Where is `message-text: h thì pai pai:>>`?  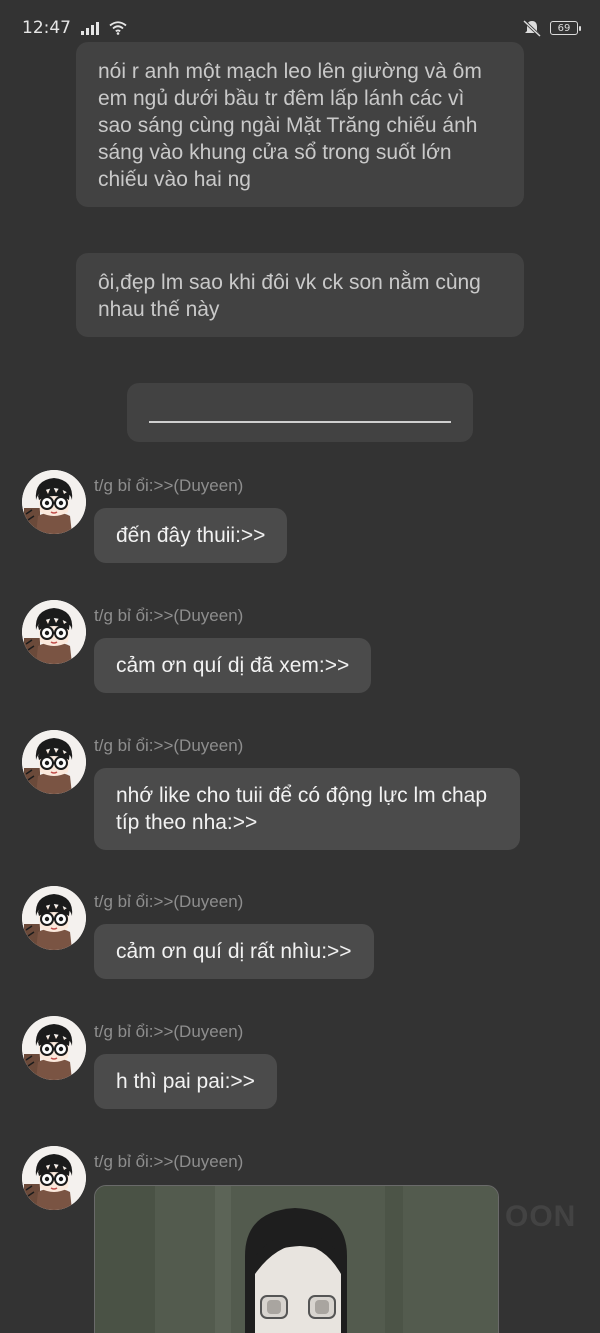
message-text: h thì pai pai:>> is located at coordinates (185, 1081).